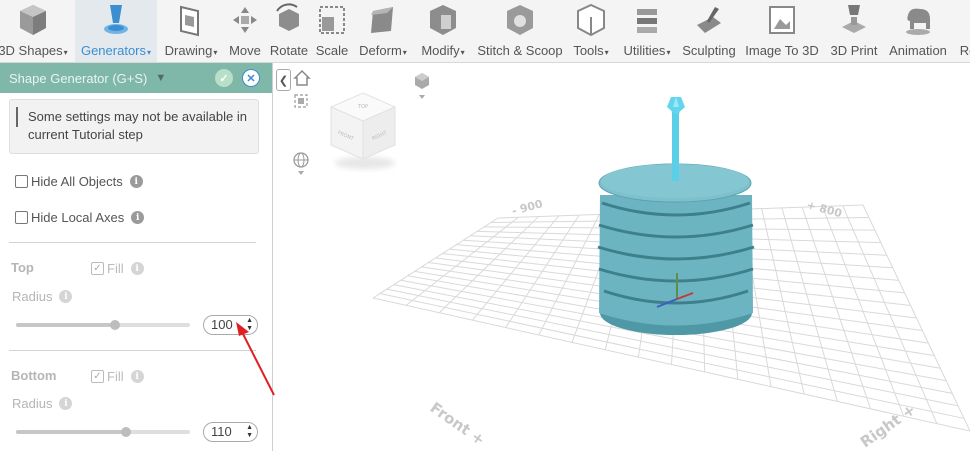  I want to click on toolbar-label: 3D Print, so click(854, 50).